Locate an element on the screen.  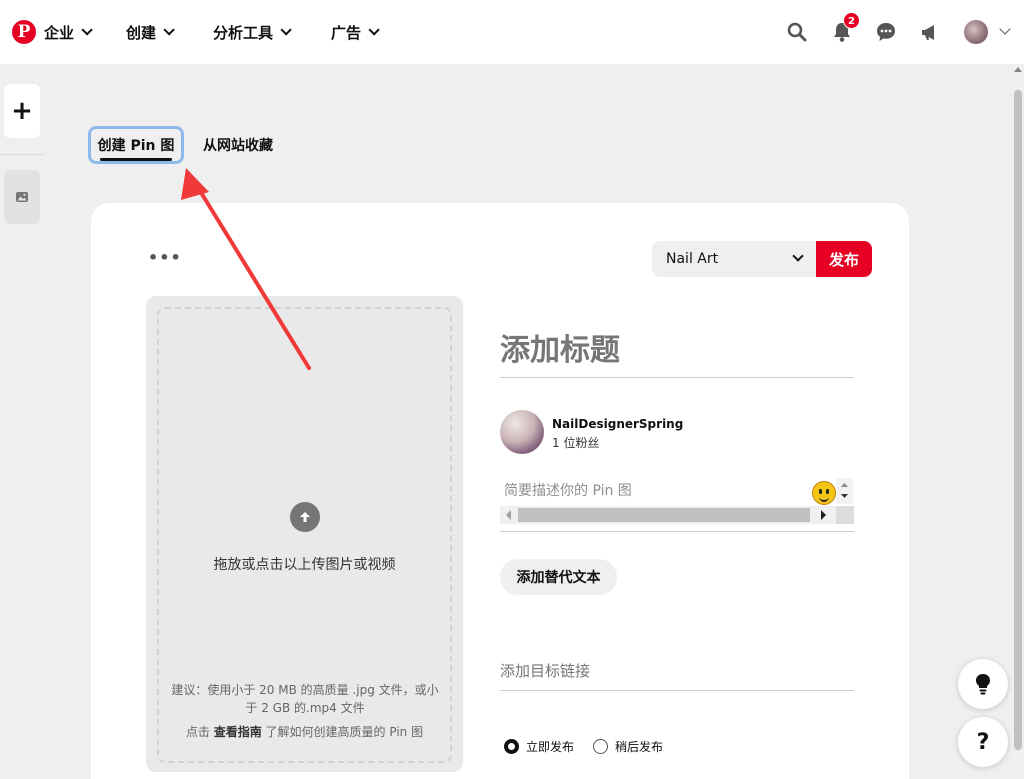
tips-button is located at coordinates (983, 684).